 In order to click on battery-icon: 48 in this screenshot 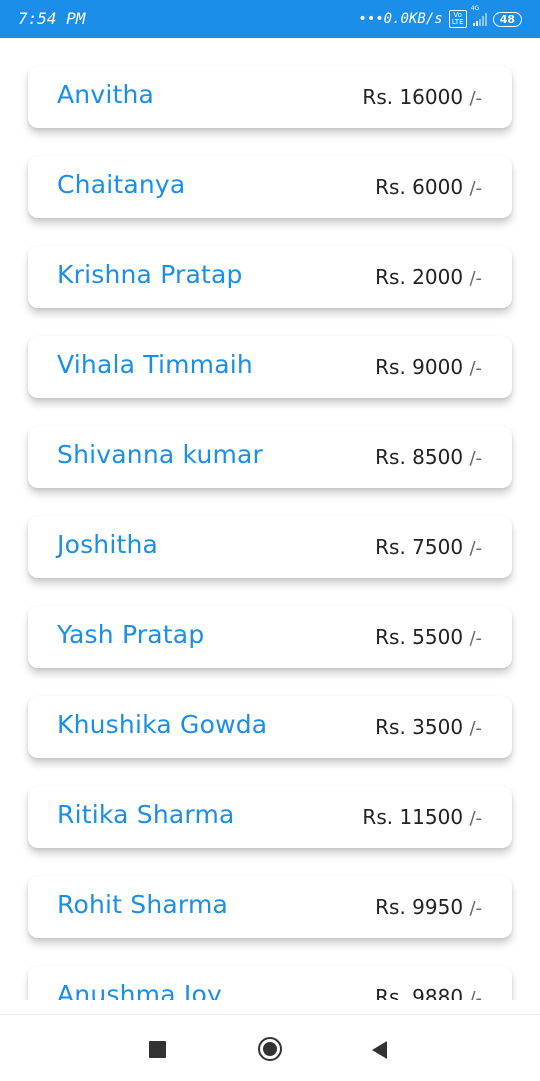, I will do `click(507, 19)`.